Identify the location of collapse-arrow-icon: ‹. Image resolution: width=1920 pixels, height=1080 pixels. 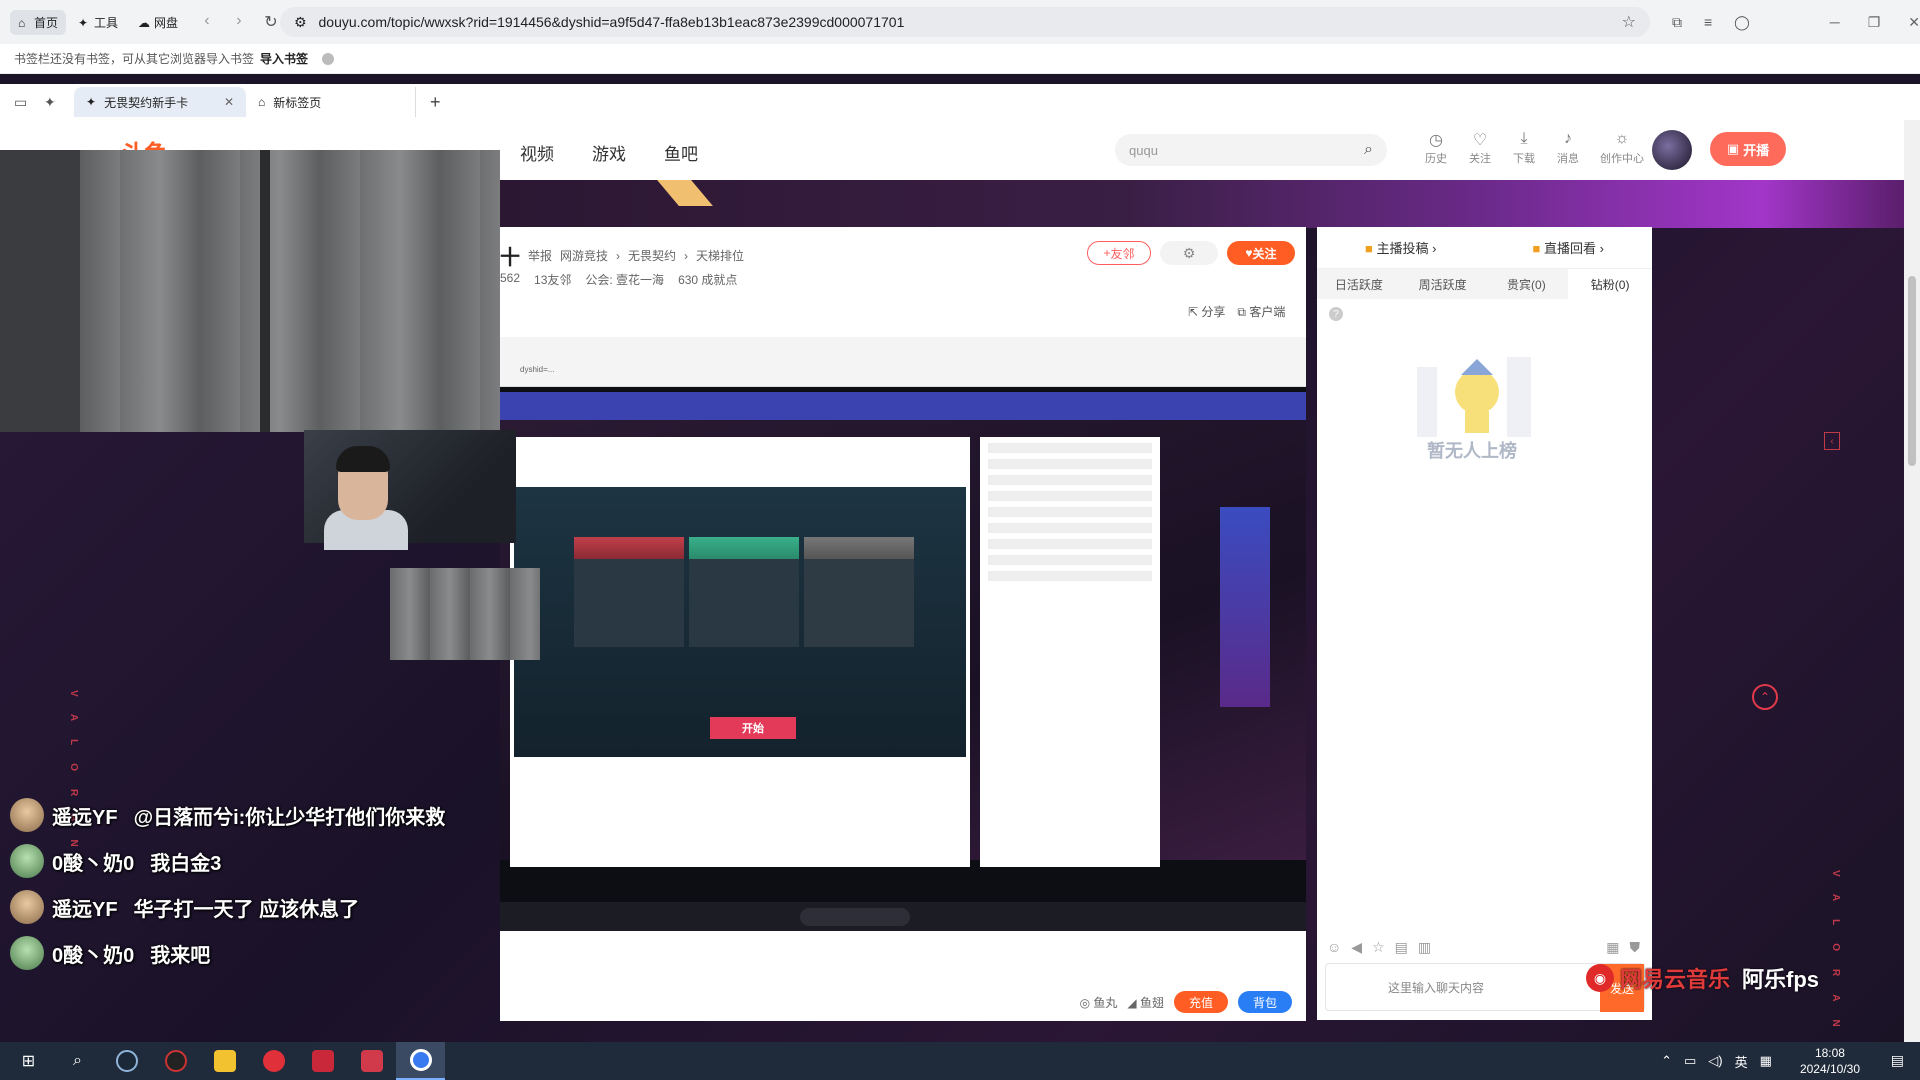
(1832, 441).